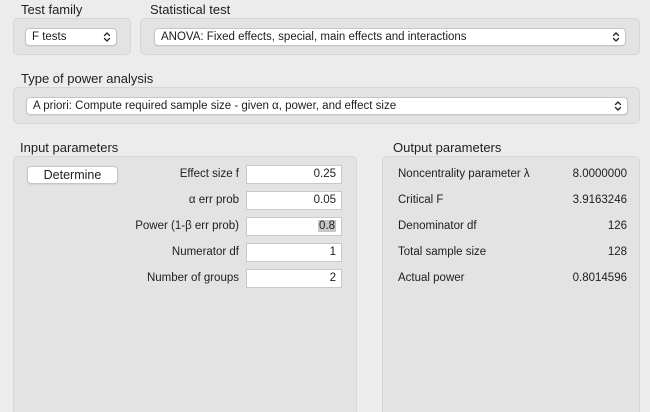 The image size is (650, 412). What do you see at coordinates (294, 252) in the screenshot?
I see `numerator-df-field: 1` at bounding box center [294, 252].